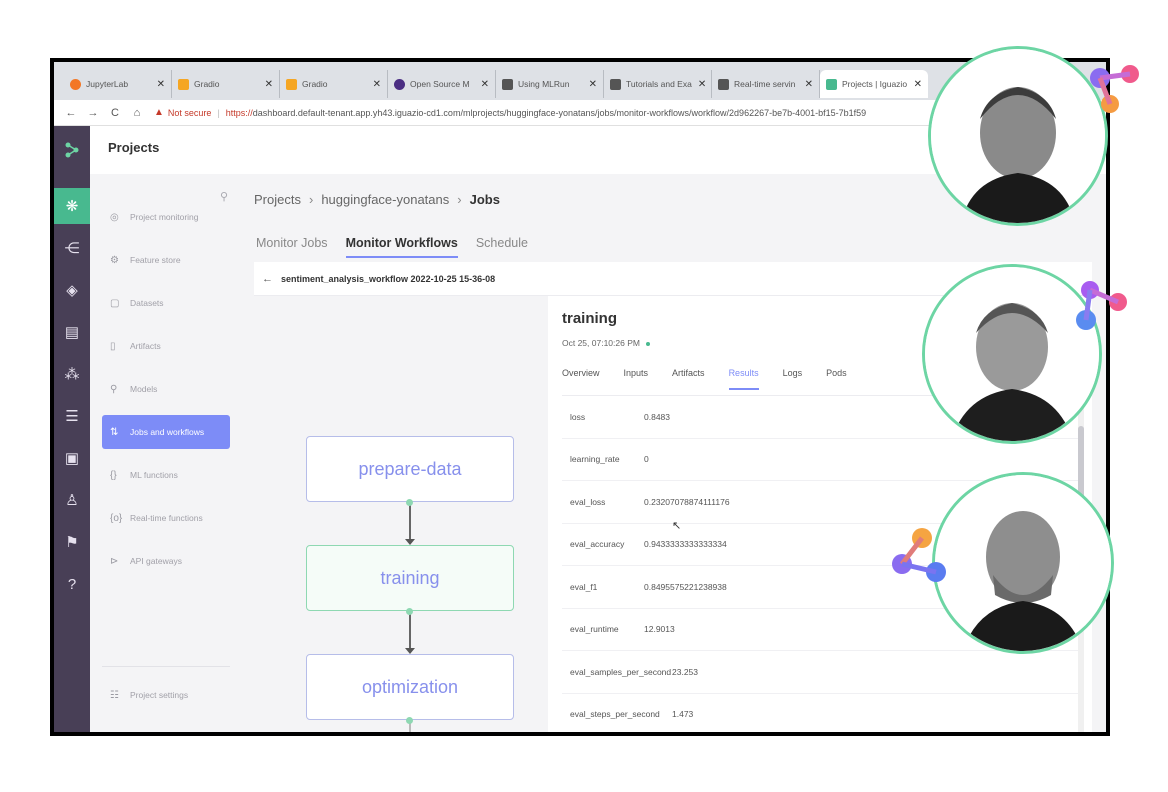  Describe the element at coordinates (166, 475) in the screenshot. I see `menu-item-ml-functions: {} ML functions` at that location.